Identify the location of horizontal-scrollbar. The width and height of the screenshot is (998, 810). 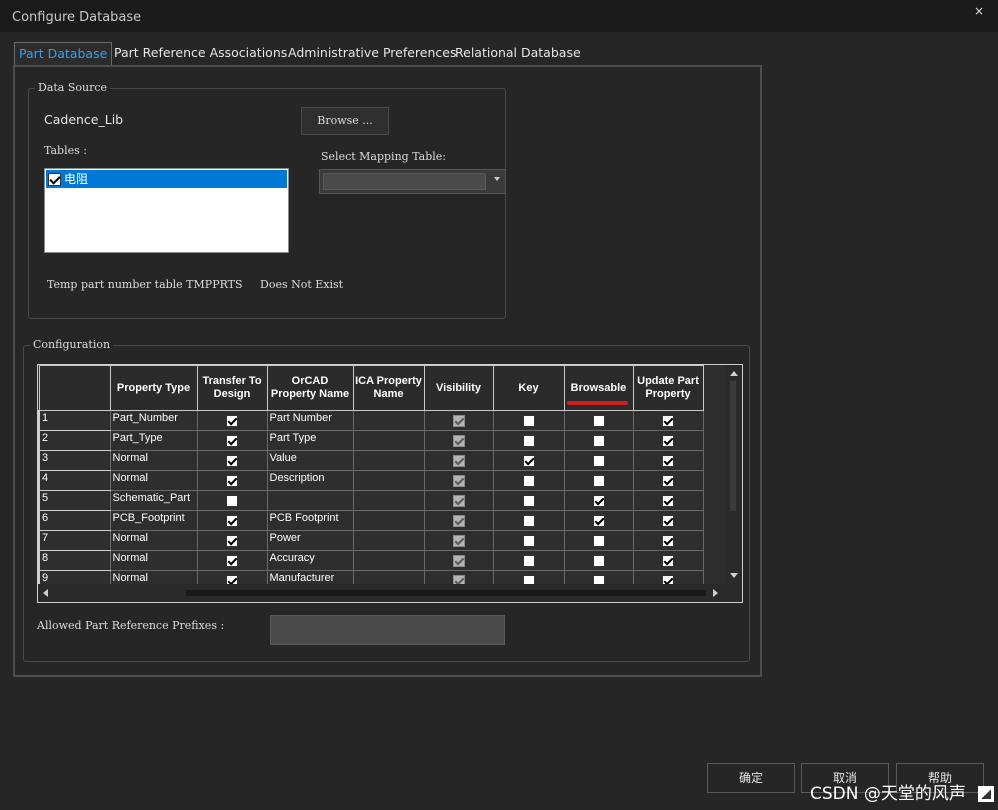
(390, 593).